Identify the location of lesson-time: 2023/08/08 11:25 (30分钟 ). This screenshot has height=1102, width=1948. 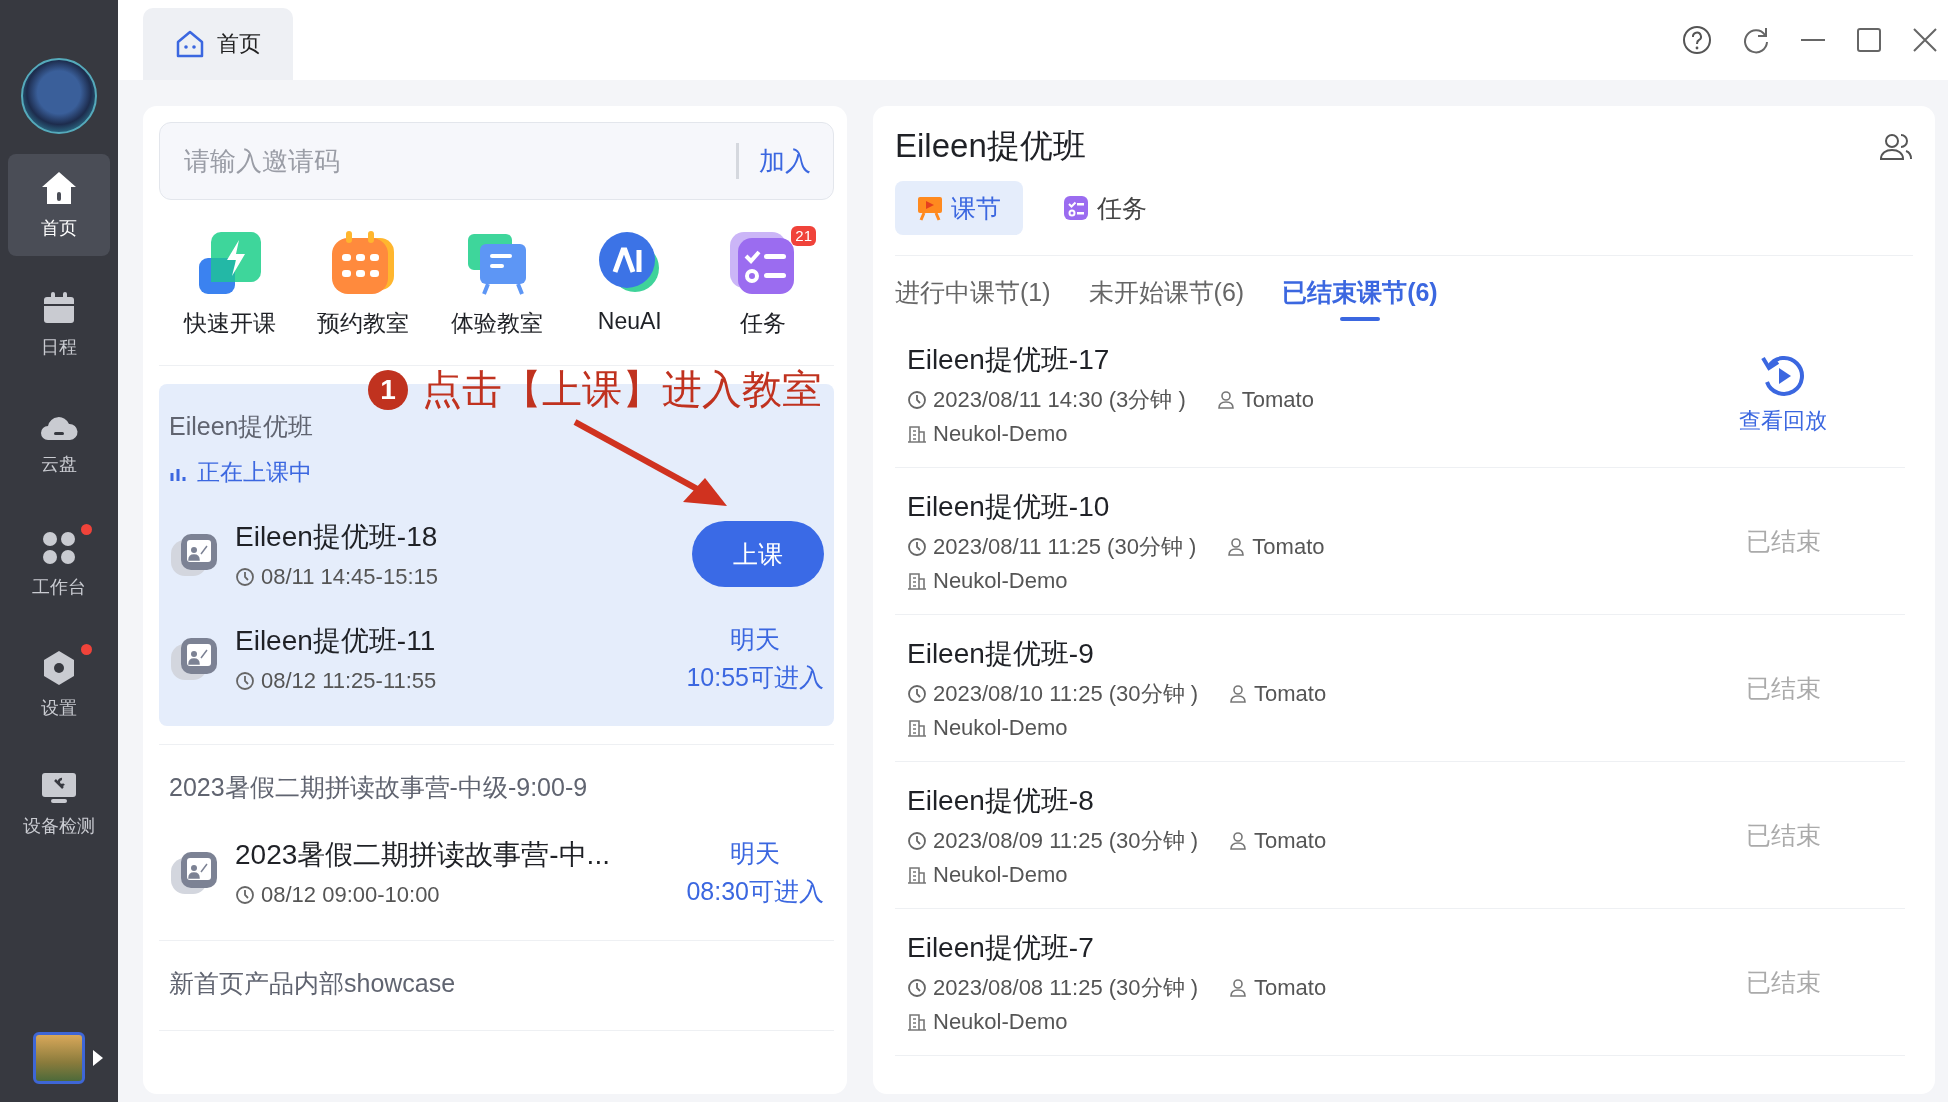
(1065, 988).